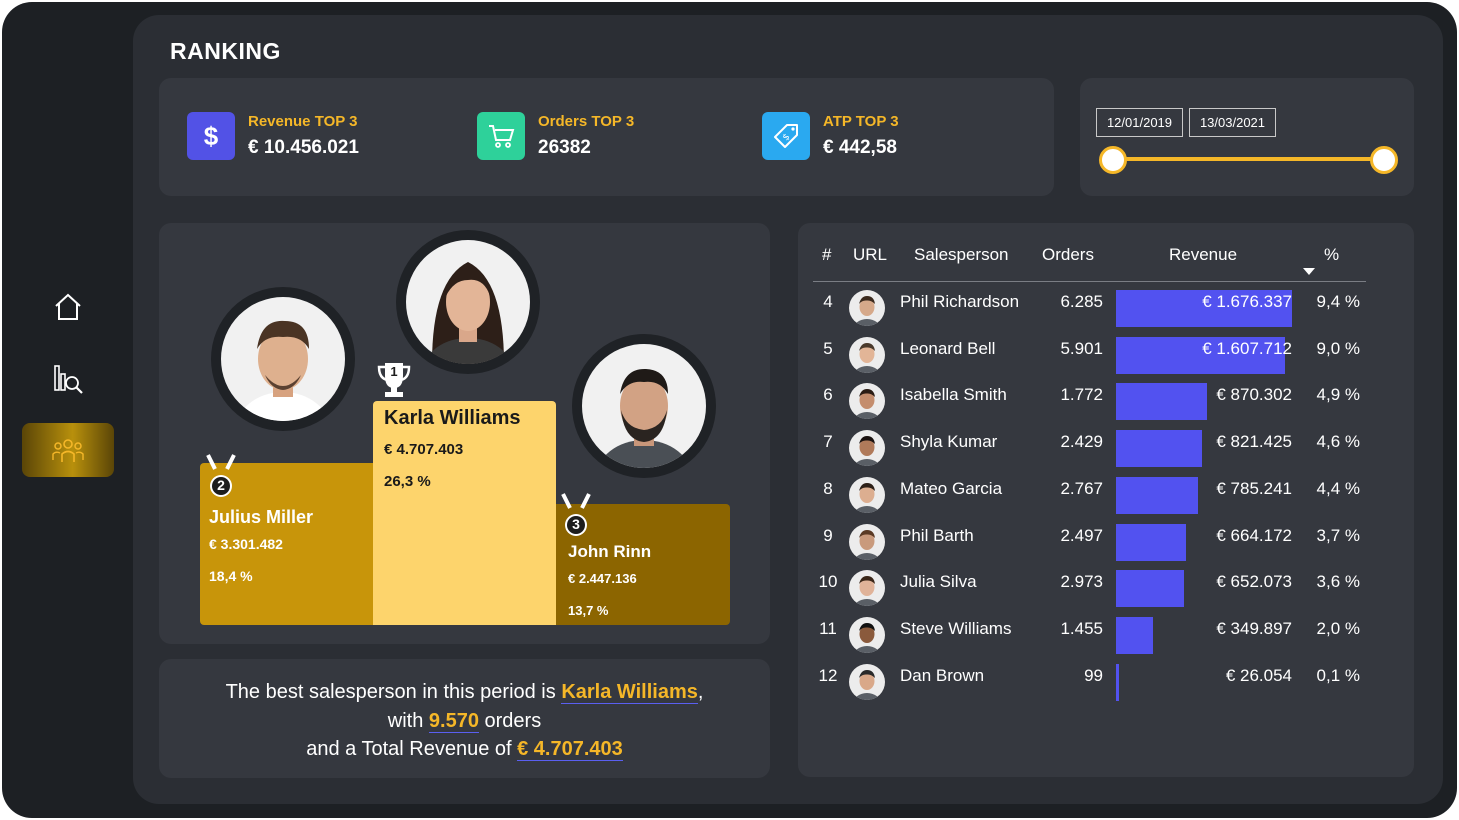 The width and height of the screenshot is (1459, 820). What do you see at coordinates (1081, 348) in the screenshot?
I see `cell-orders: 5.901` at bounding box center [1081, 348].